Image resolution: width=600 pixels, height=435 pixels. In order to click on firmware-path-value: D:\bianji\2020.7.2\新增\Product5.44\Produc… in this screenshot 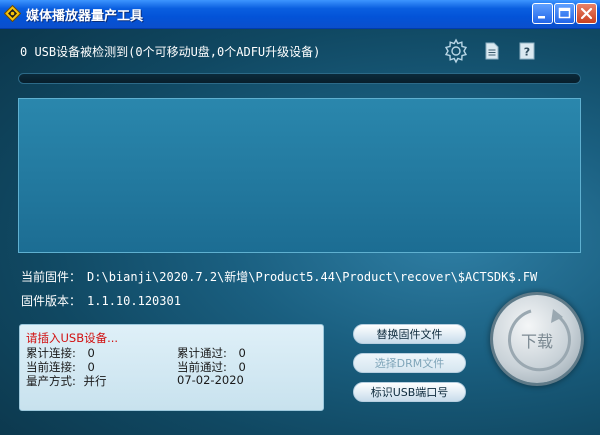, I will do `click(312, 277)`.